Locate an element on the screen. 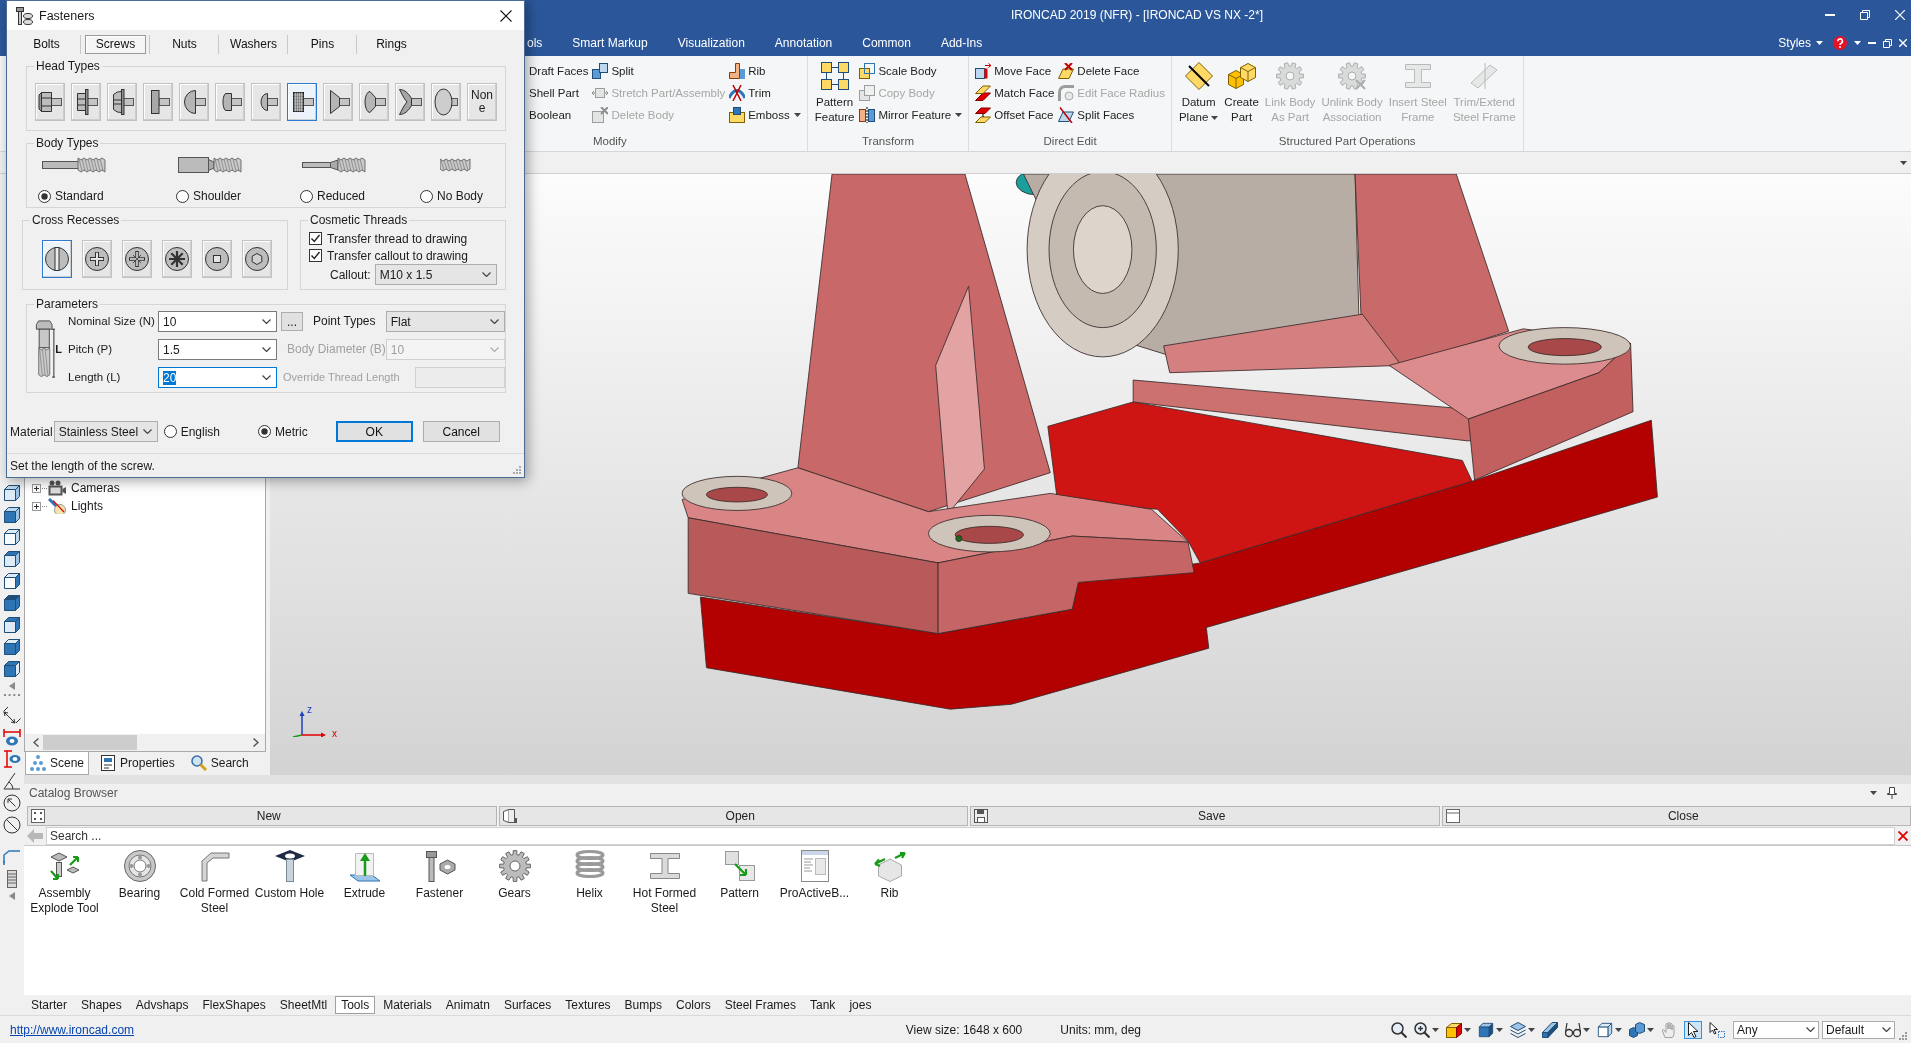 Image resolution: width=1911 pixels, height=1043 pixels. dialog-button: Cancel is located at coordinates (461, 431).